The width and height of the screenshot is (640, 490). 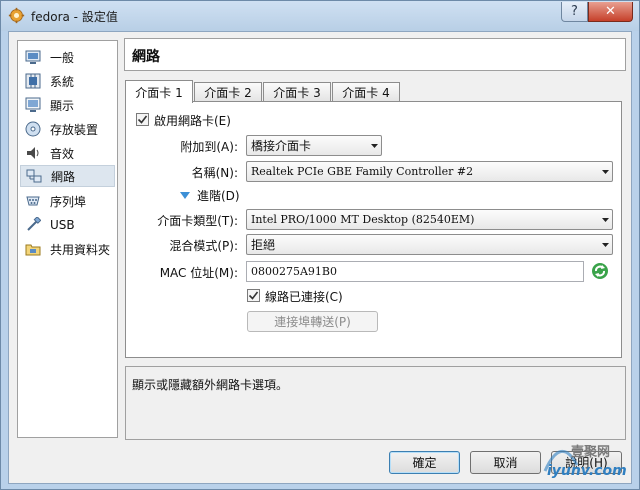 What do you see at coordinates (375, 403) in the screenshot?
I see `description-box: 顯示或隱藏額外網路卡選項。` at bounding box center [375, 403].